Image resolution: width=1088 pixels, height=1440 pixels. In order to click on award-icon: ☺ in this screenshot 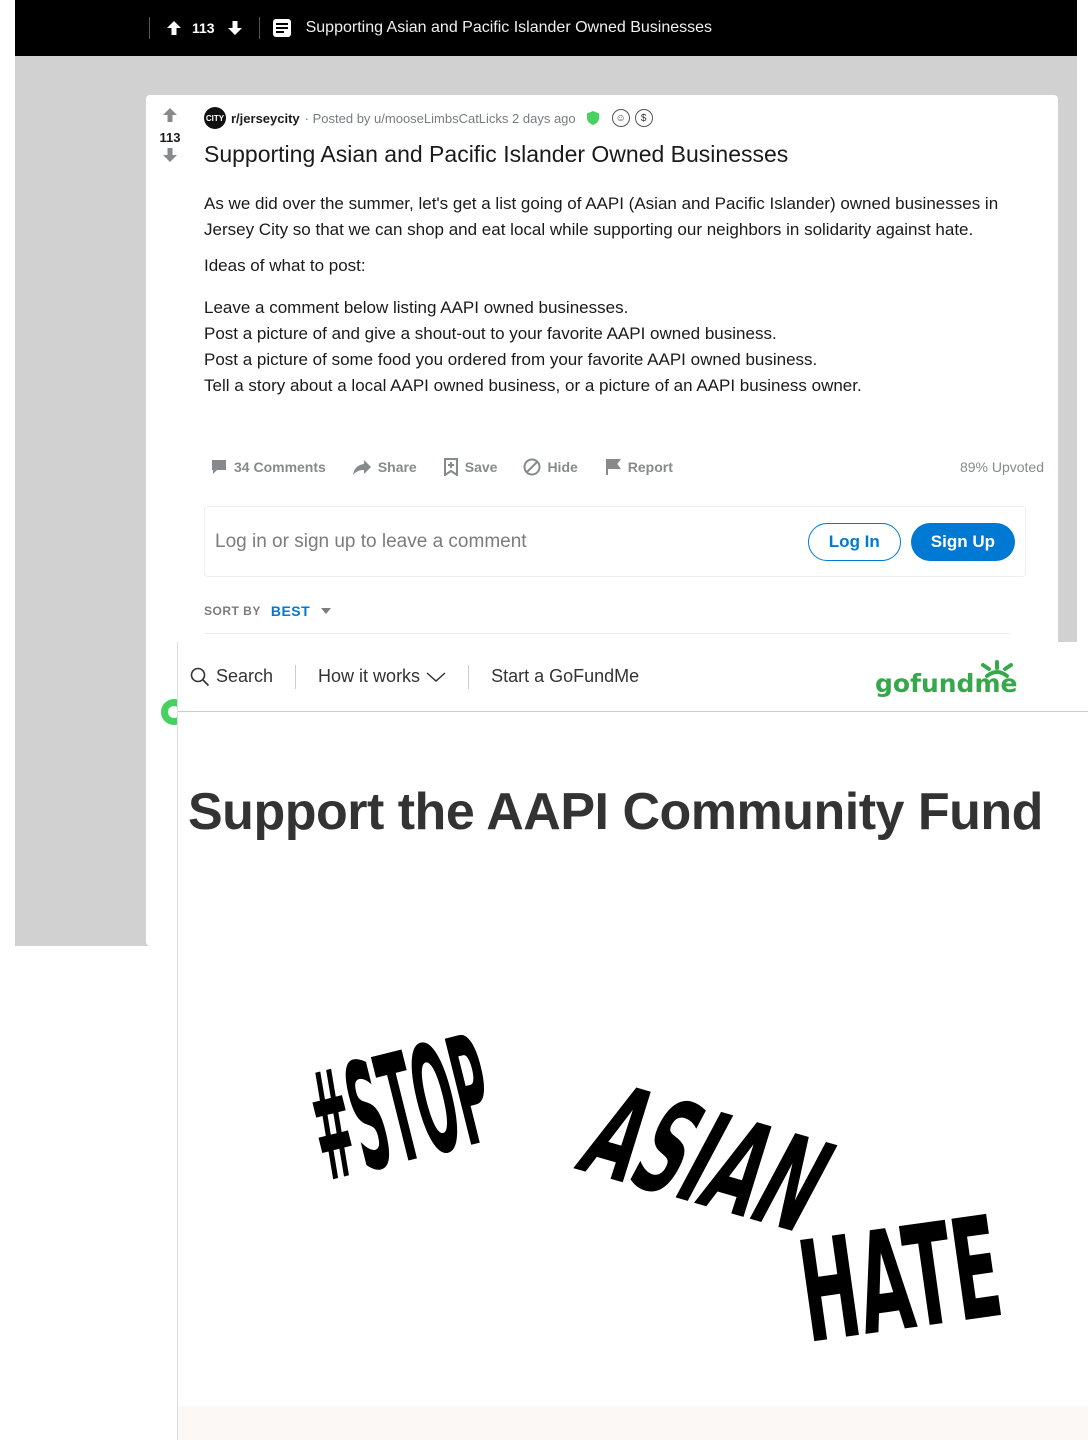, I will do `click(620, 118)`.